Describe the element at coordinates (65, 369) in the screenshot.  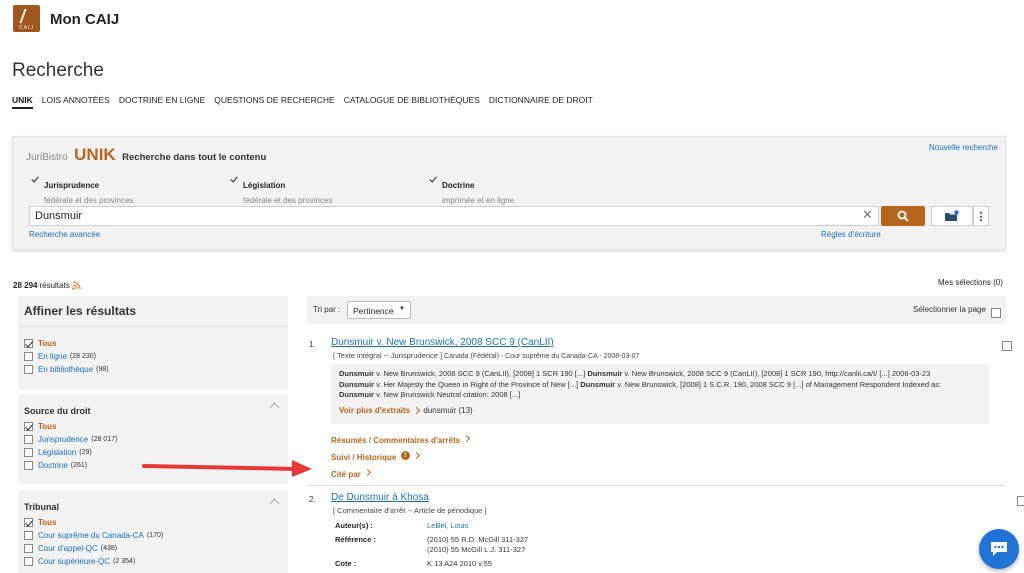
I see `filter-label: En bibliothèque` at that location.